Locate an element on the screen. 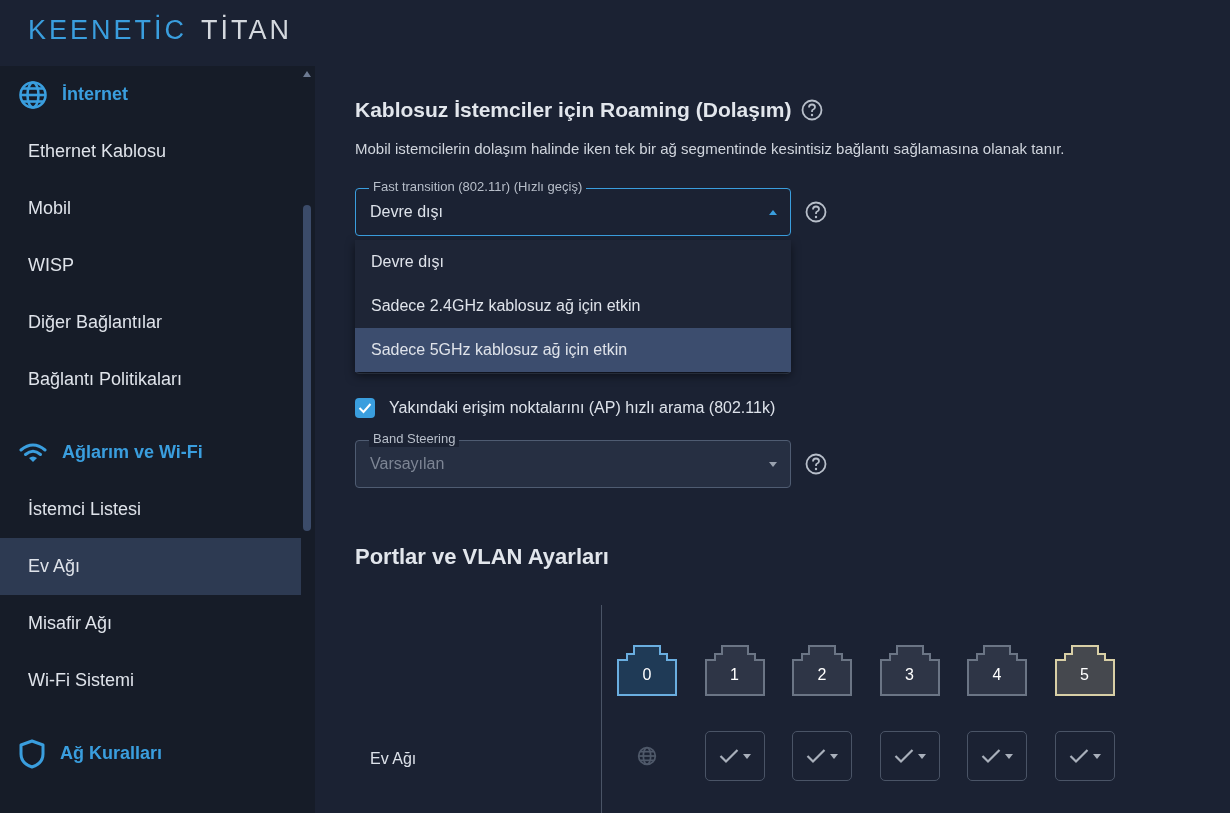  checkbox is located at coordinates (365, 408).